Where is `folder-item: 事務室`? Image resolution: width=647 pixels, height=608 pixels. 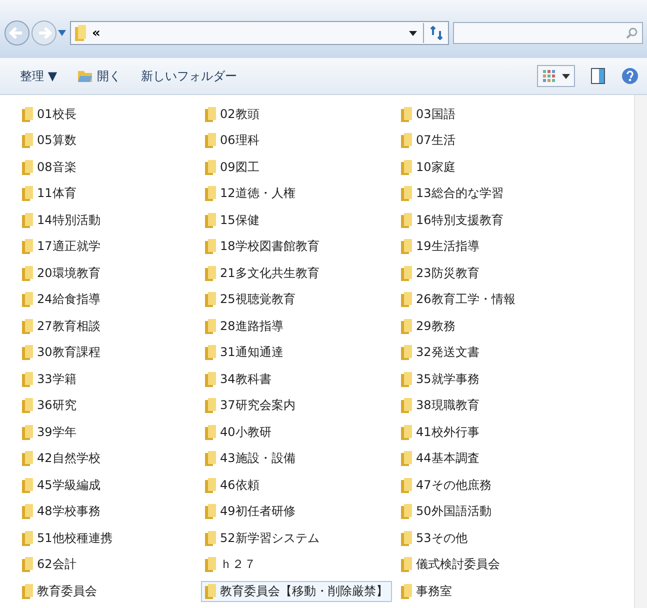
folder-item: 事務室 is located at coordinates (426, 591).